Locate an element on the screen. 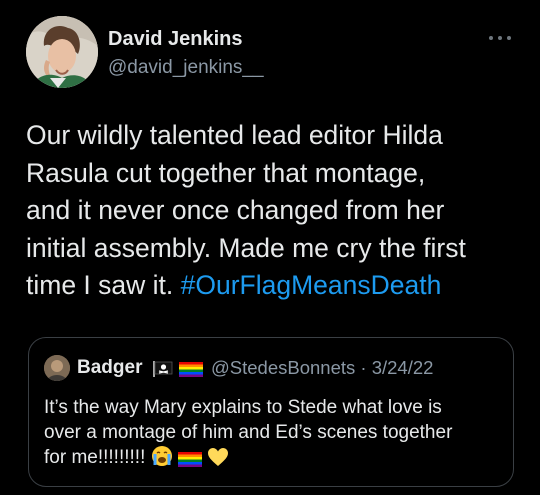 This screenshot has width=540, height=495. tweet-text-line: initial assembly. Made me cry the first is located at coordinates (246, 247).